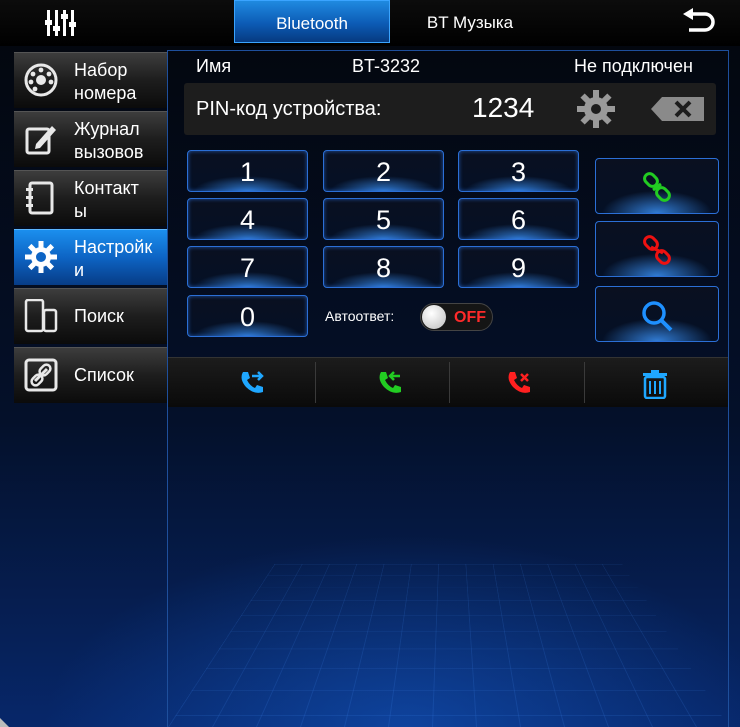 The image size is (740, 727). I want to click on sidebar-item-call-log: Журнал вызовов, so click(90, 139).